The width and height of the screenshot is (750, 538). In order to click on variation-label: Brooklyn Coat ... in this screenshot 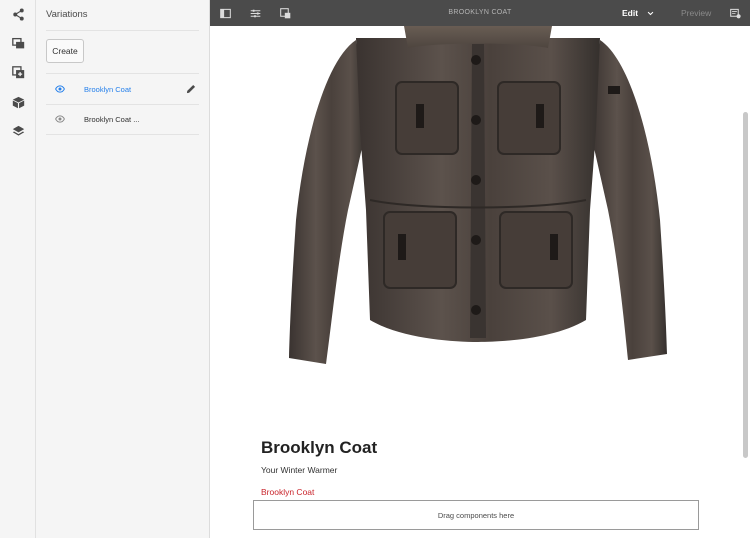, I will do `click(112, 119)`.